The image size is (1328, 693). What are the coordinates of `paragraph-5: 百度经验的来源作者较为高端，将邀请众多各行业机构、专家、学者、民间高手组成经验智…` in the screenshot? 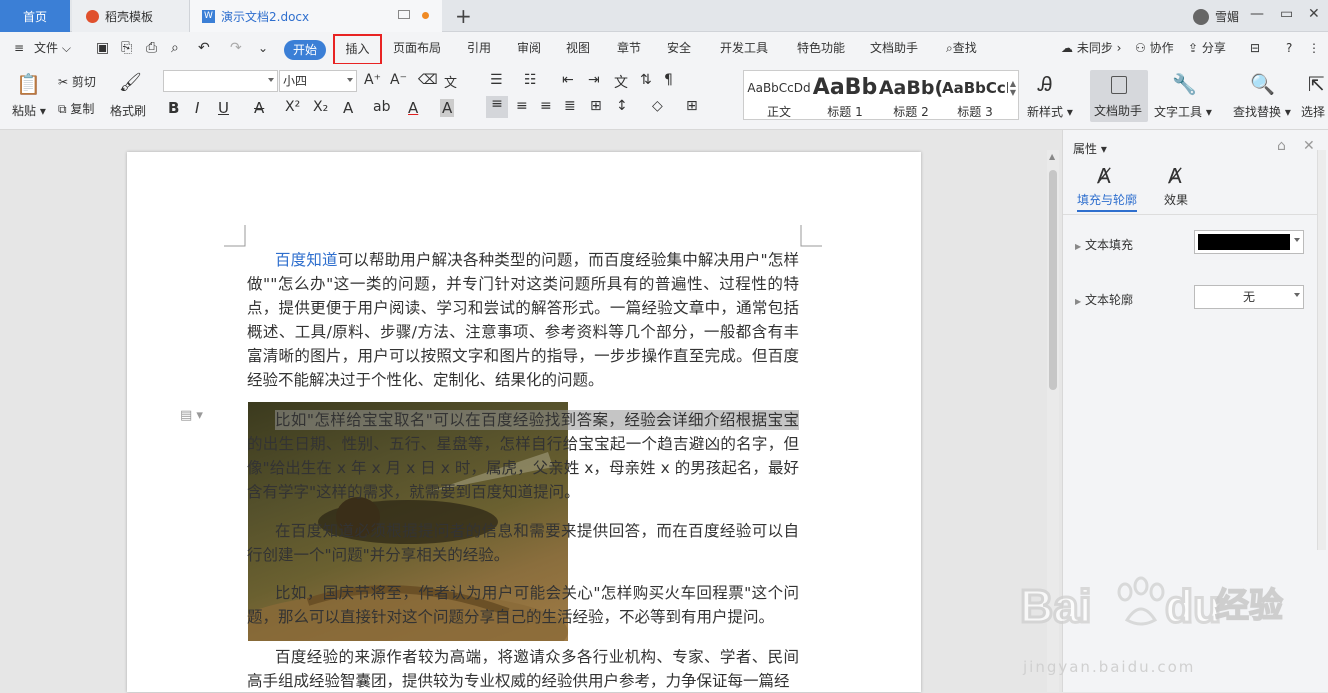 It's located at (523, 669).